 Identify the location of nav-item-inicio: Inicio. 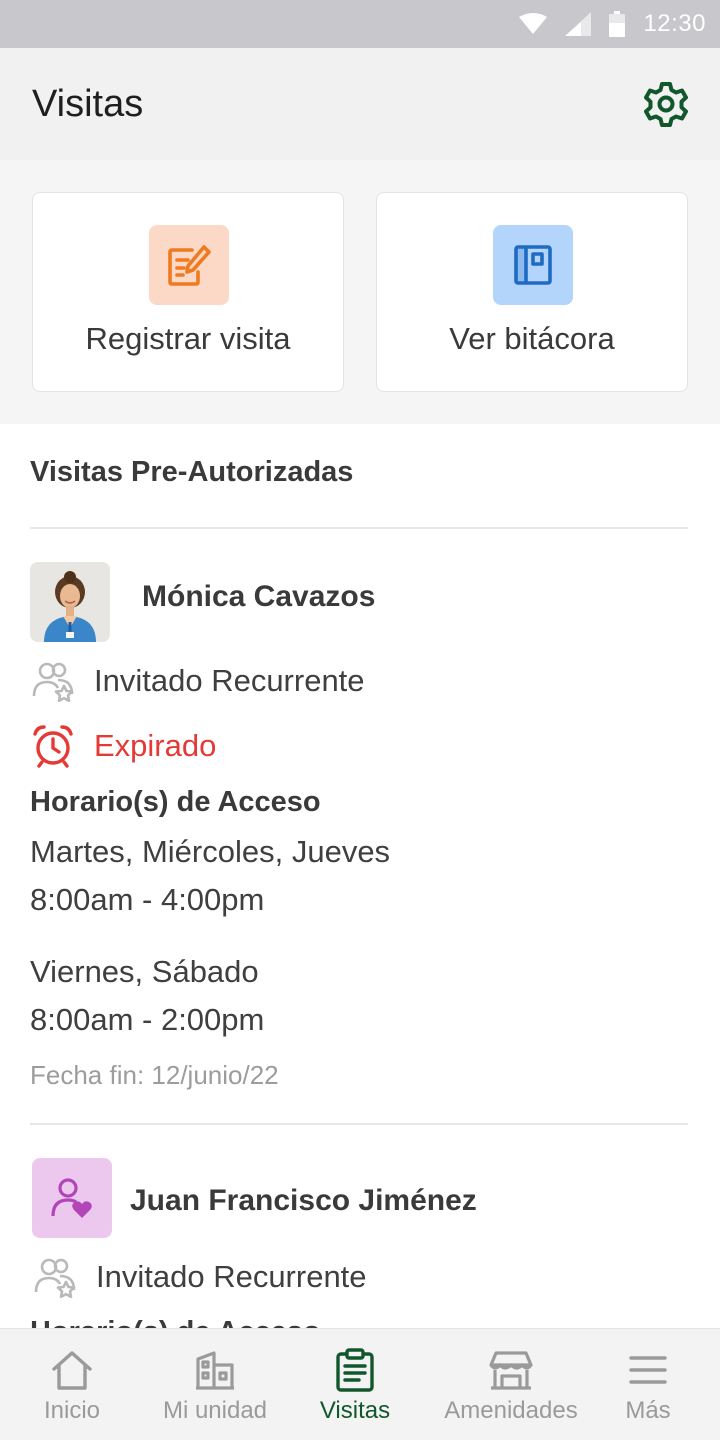
(72, 1384).